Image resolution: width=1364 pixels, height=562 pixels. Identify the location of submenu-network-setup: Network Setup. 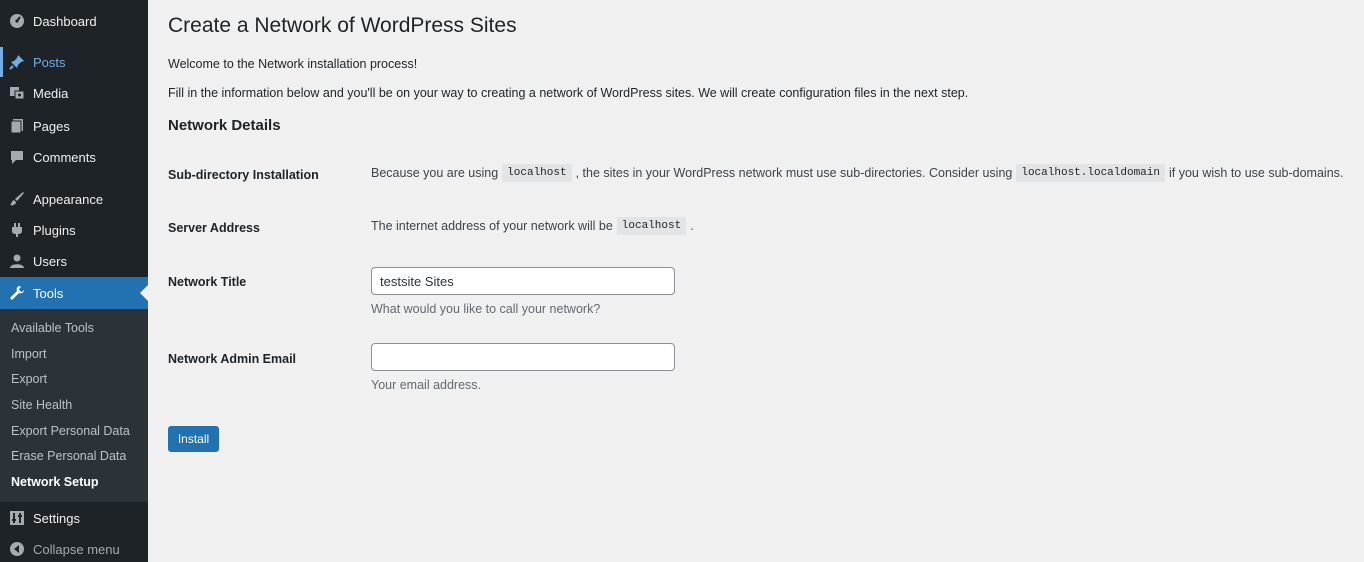
(55, 482).